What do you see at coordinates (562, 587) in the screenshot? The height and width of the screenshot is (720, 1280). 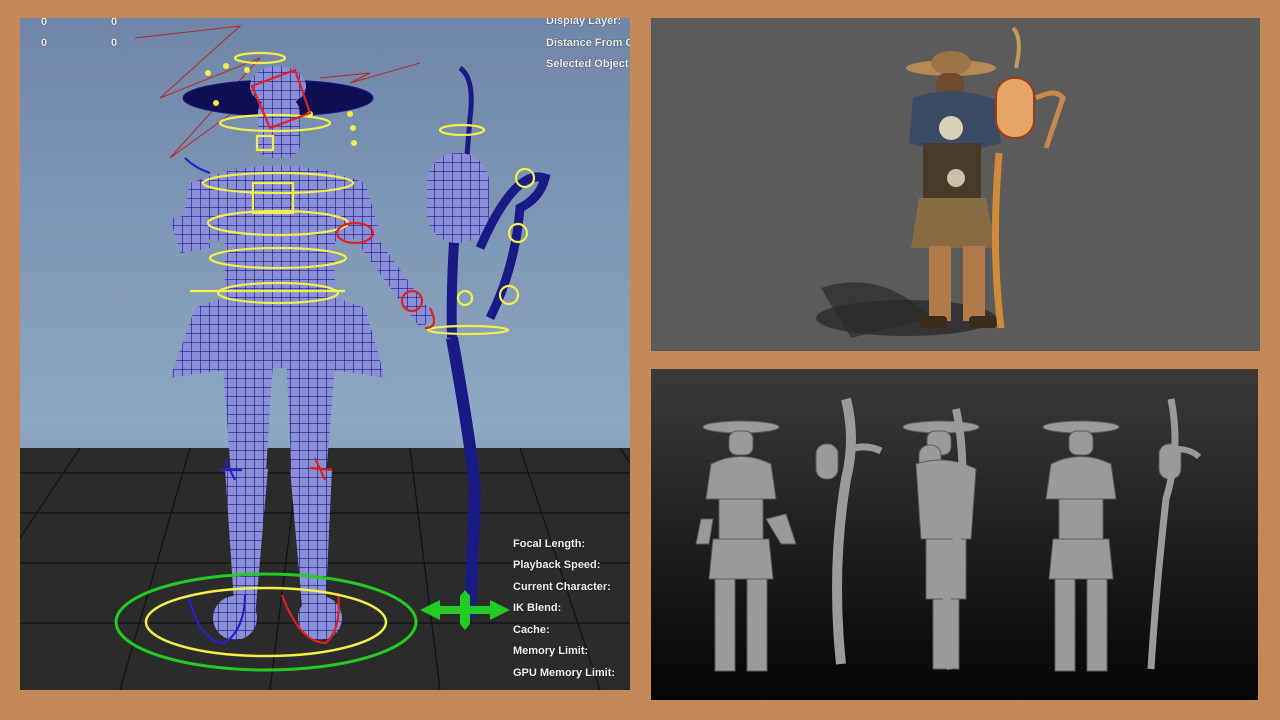 I see `hud-current-character: Current Character:` at bounding box center [562, 587].